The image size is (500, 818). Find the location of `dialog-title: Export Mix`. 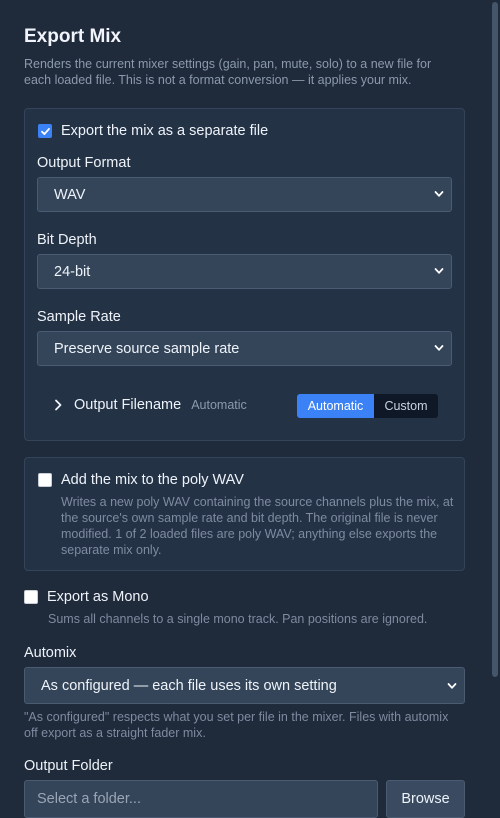

dialog-title: Export Mix is located at coordinates (73, 36).